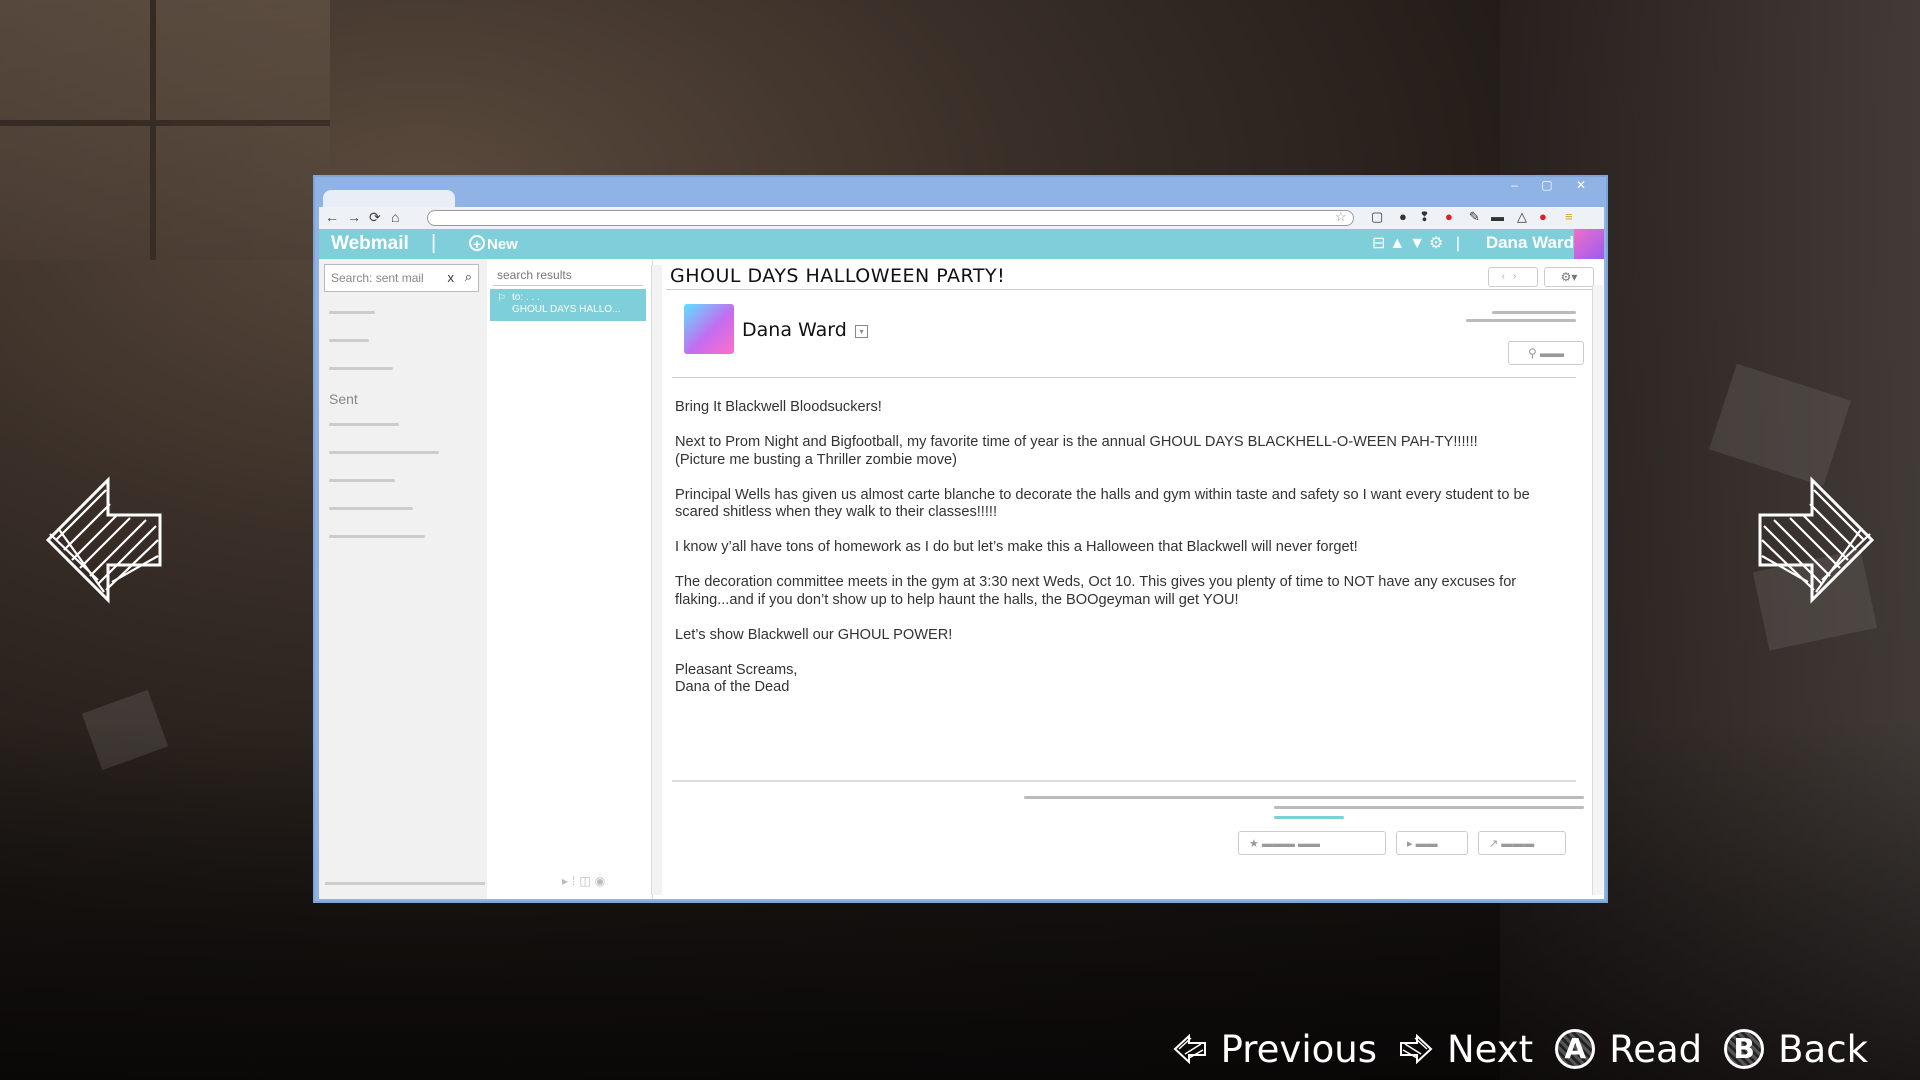  I want to click on header-tools: ⊟▲▼⚙ |, so click(1418, 243).